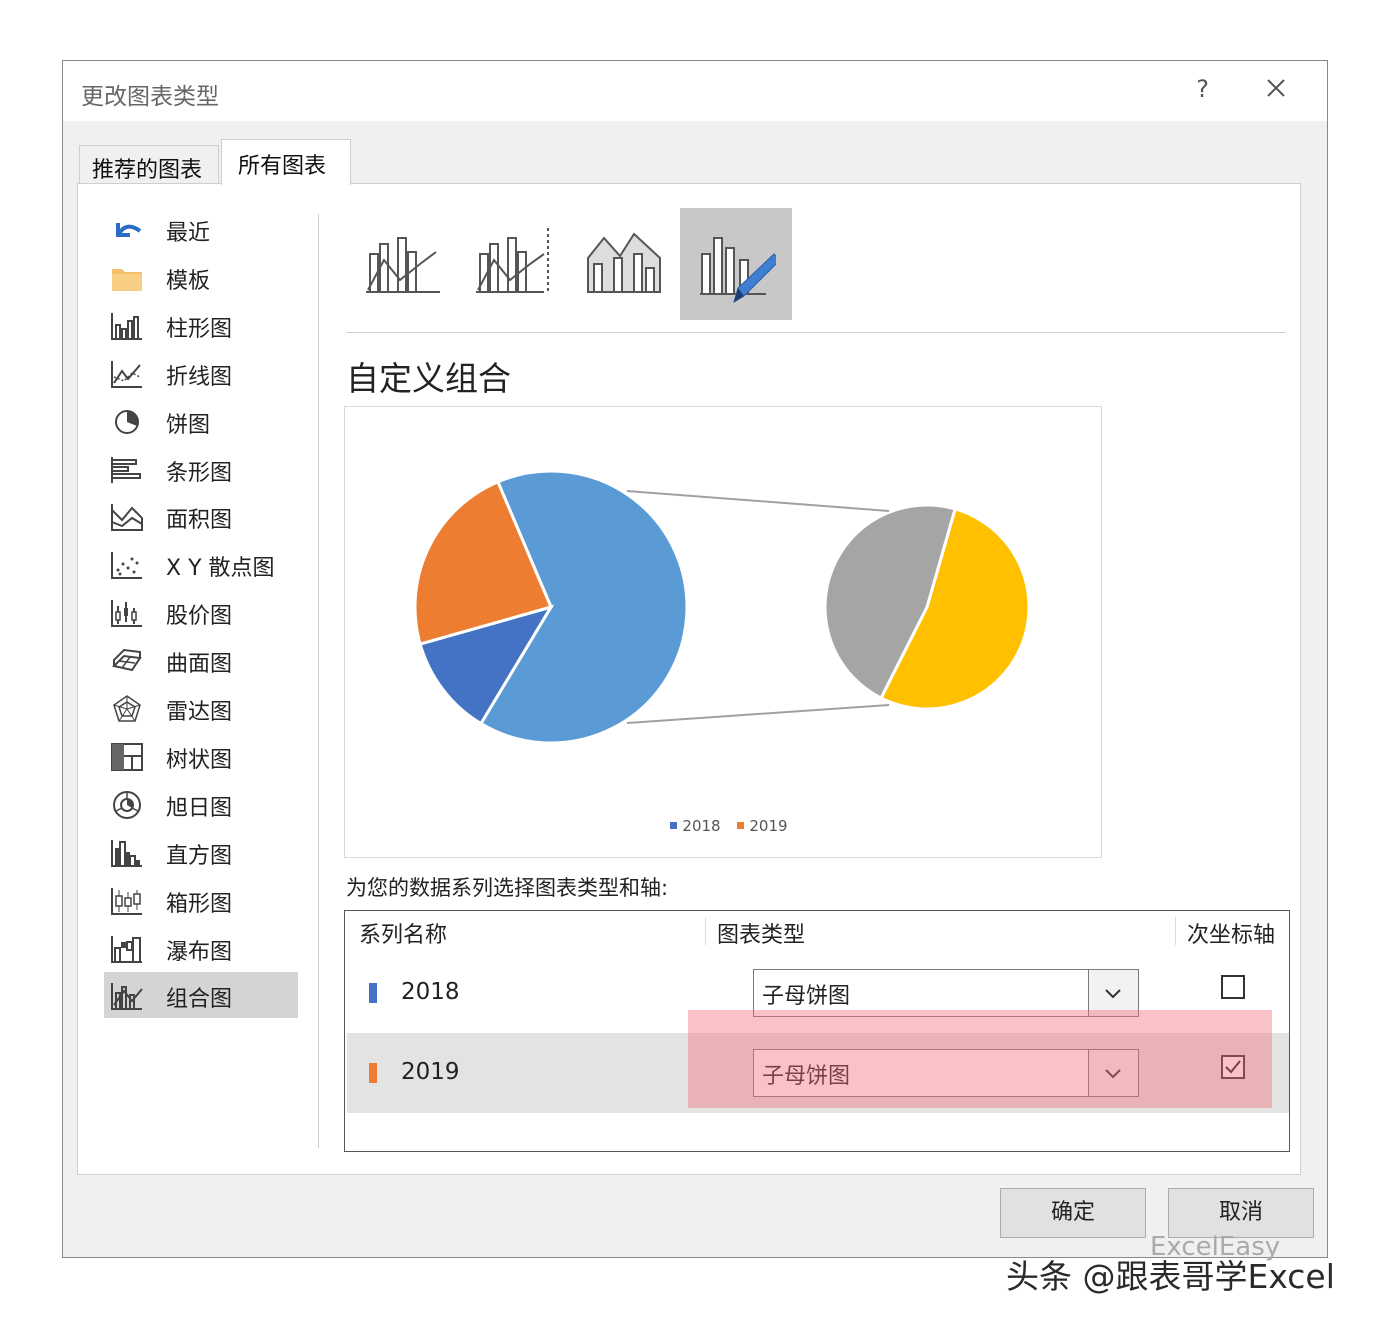 This screenshot has height=1320, width=1388. I want to click on secondary-axis-checkbox-checked, so click(1233, 1067).